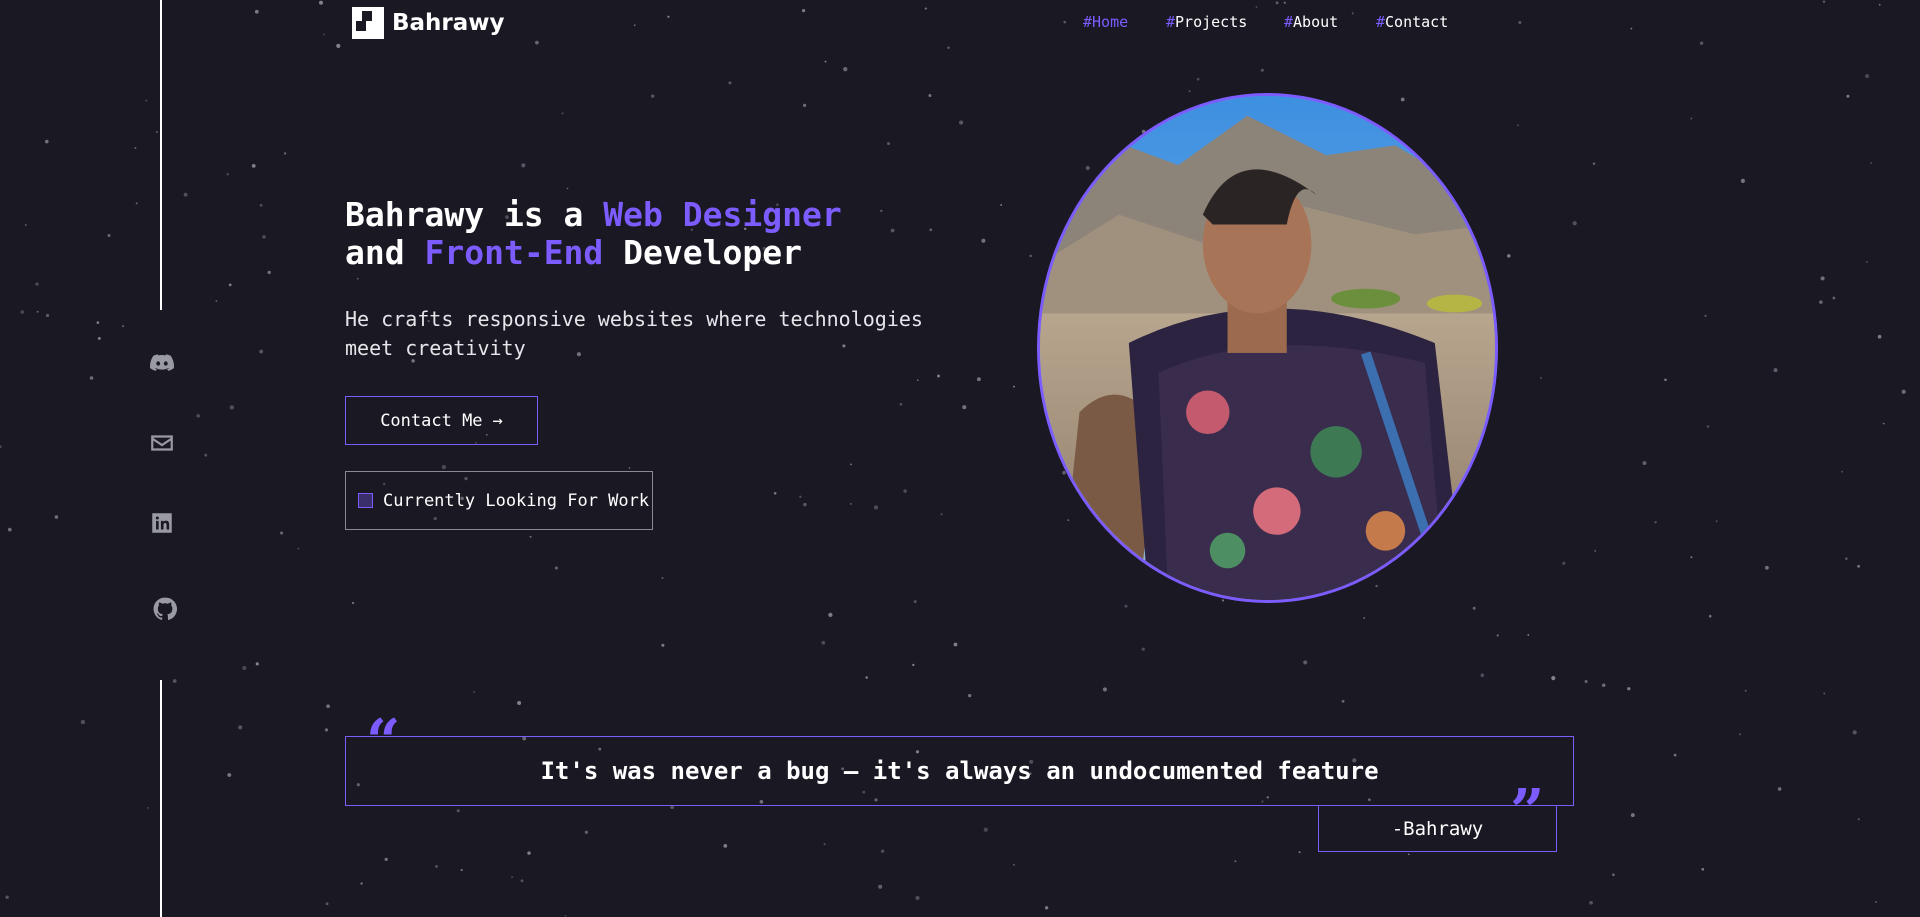 This screenshot has height=917, width=1920. I want to click on nav-about: #About, so click(1311, 22).